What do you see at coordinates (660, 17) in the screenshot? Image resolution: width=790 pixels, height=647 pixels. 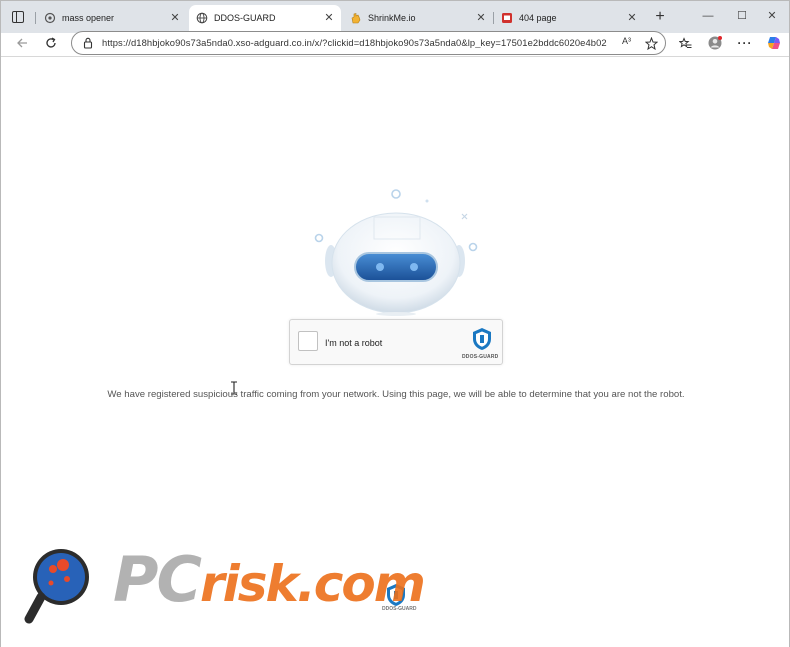 I see `new-tab-button: +` at bounding box center [660, 17].